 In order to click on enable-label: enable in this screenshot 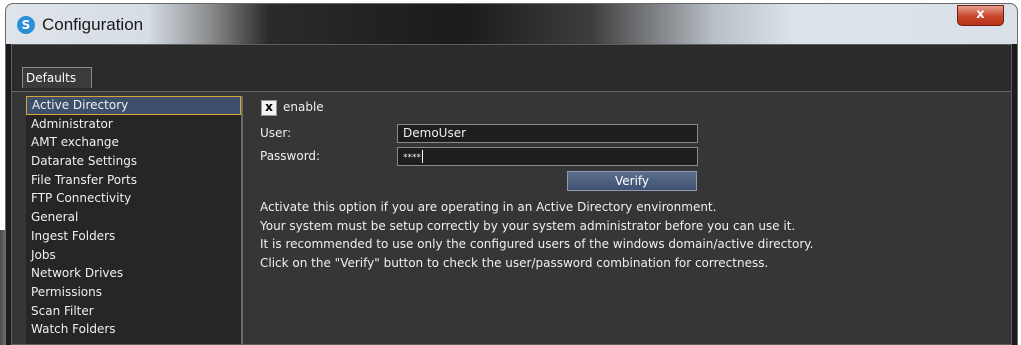, I will do `click(303, 107)`.